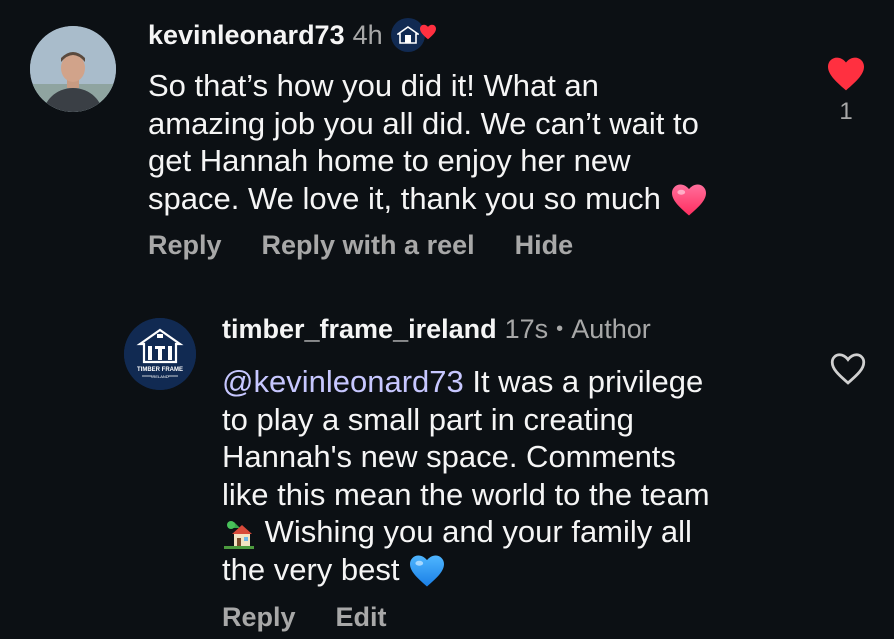  What do you see at coordinates (246, 35) in the screenshot?
I see `username: kevinleonard73` at bounding box center [246, 35].